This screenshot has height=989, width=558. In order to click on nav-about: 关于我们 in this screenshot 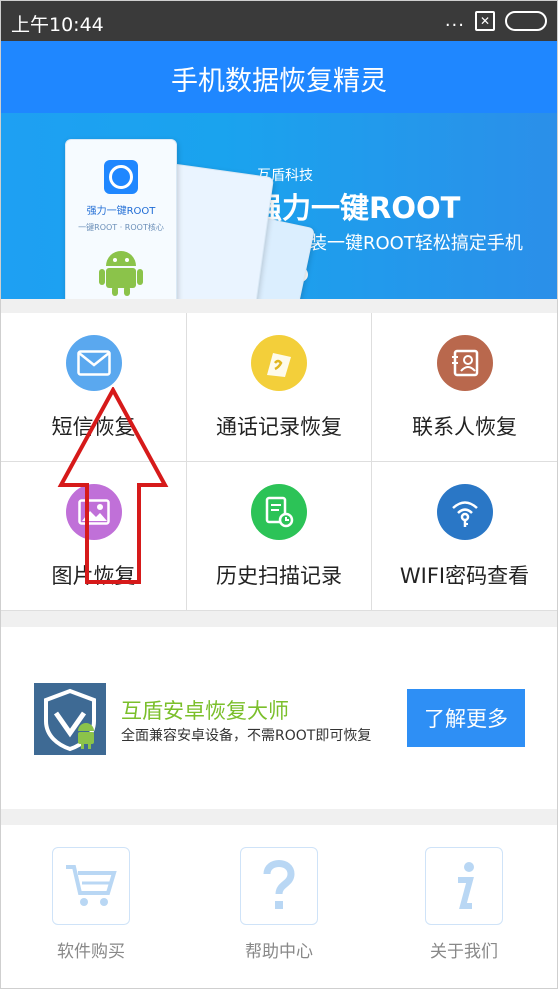, I will do `click(464, 904)`.